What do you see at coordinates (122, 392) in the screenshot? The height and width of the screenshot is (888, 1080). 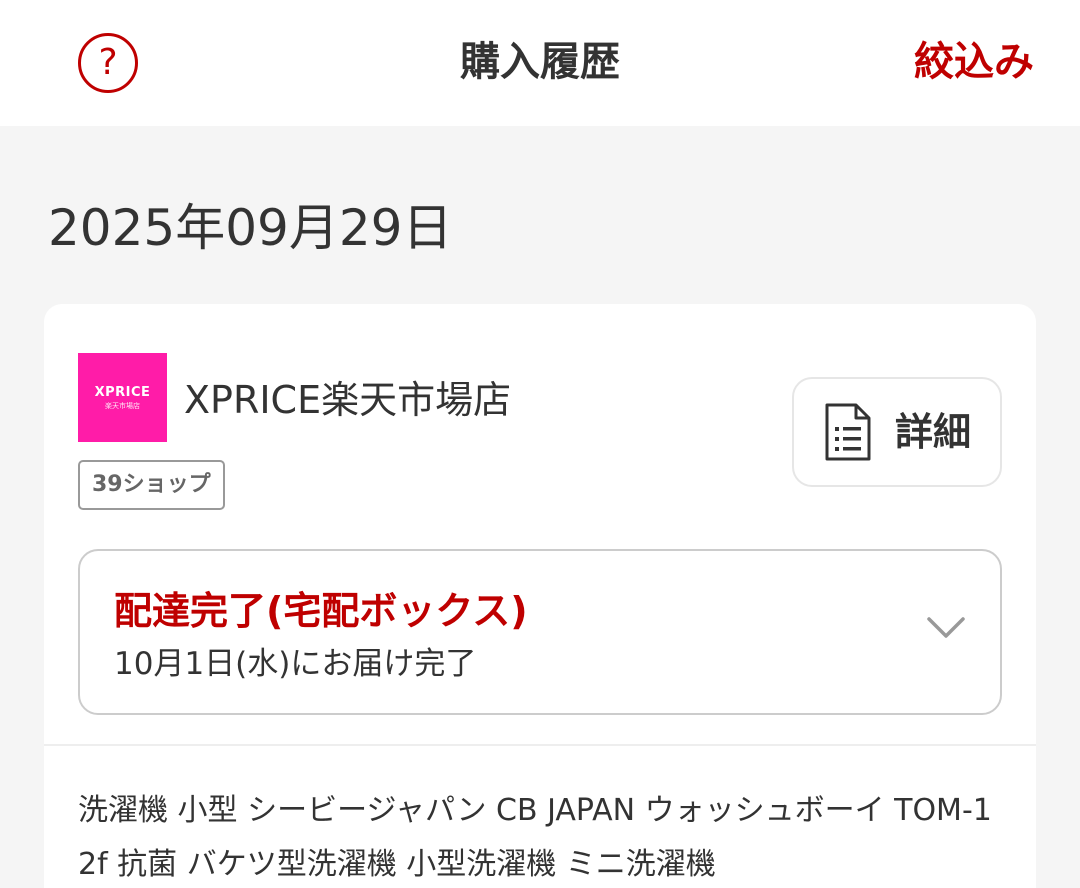 I see `shop-logo-text: XPRICE` at bounding box center [122, 392].